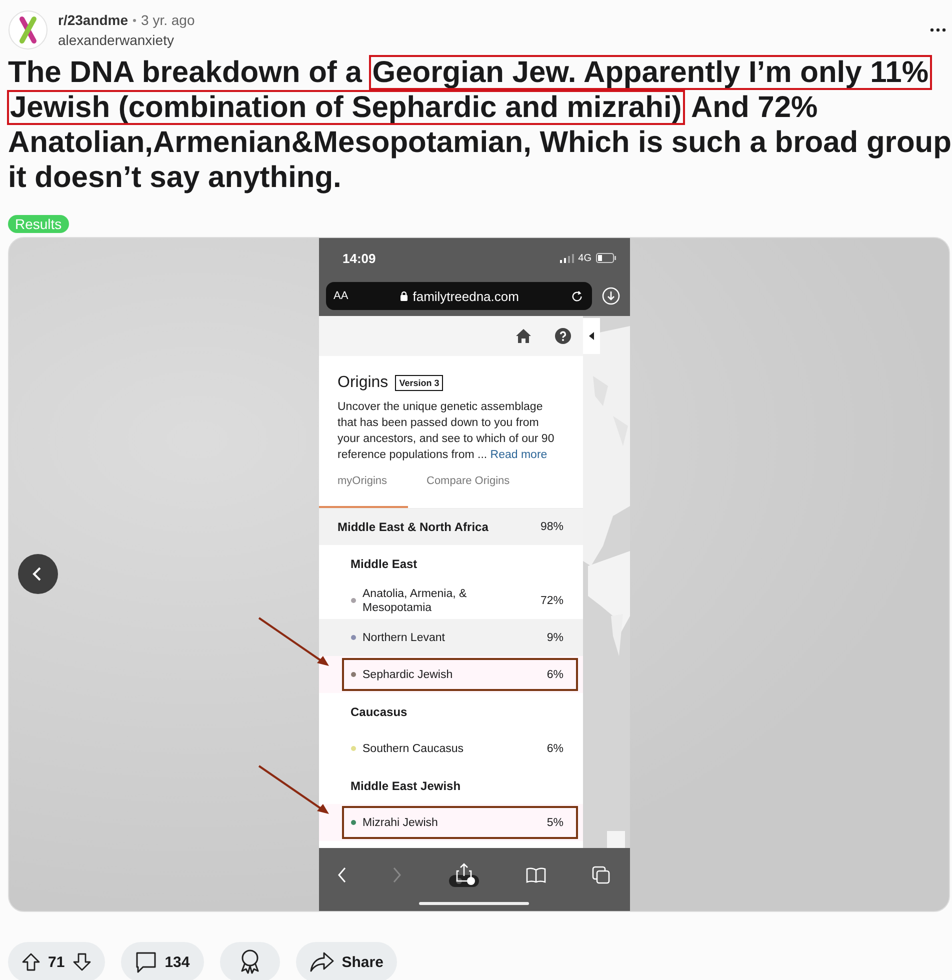  Describe the element at coordinates (555, 822) in the screenshot. I see `population-percent: 5%` at that location.